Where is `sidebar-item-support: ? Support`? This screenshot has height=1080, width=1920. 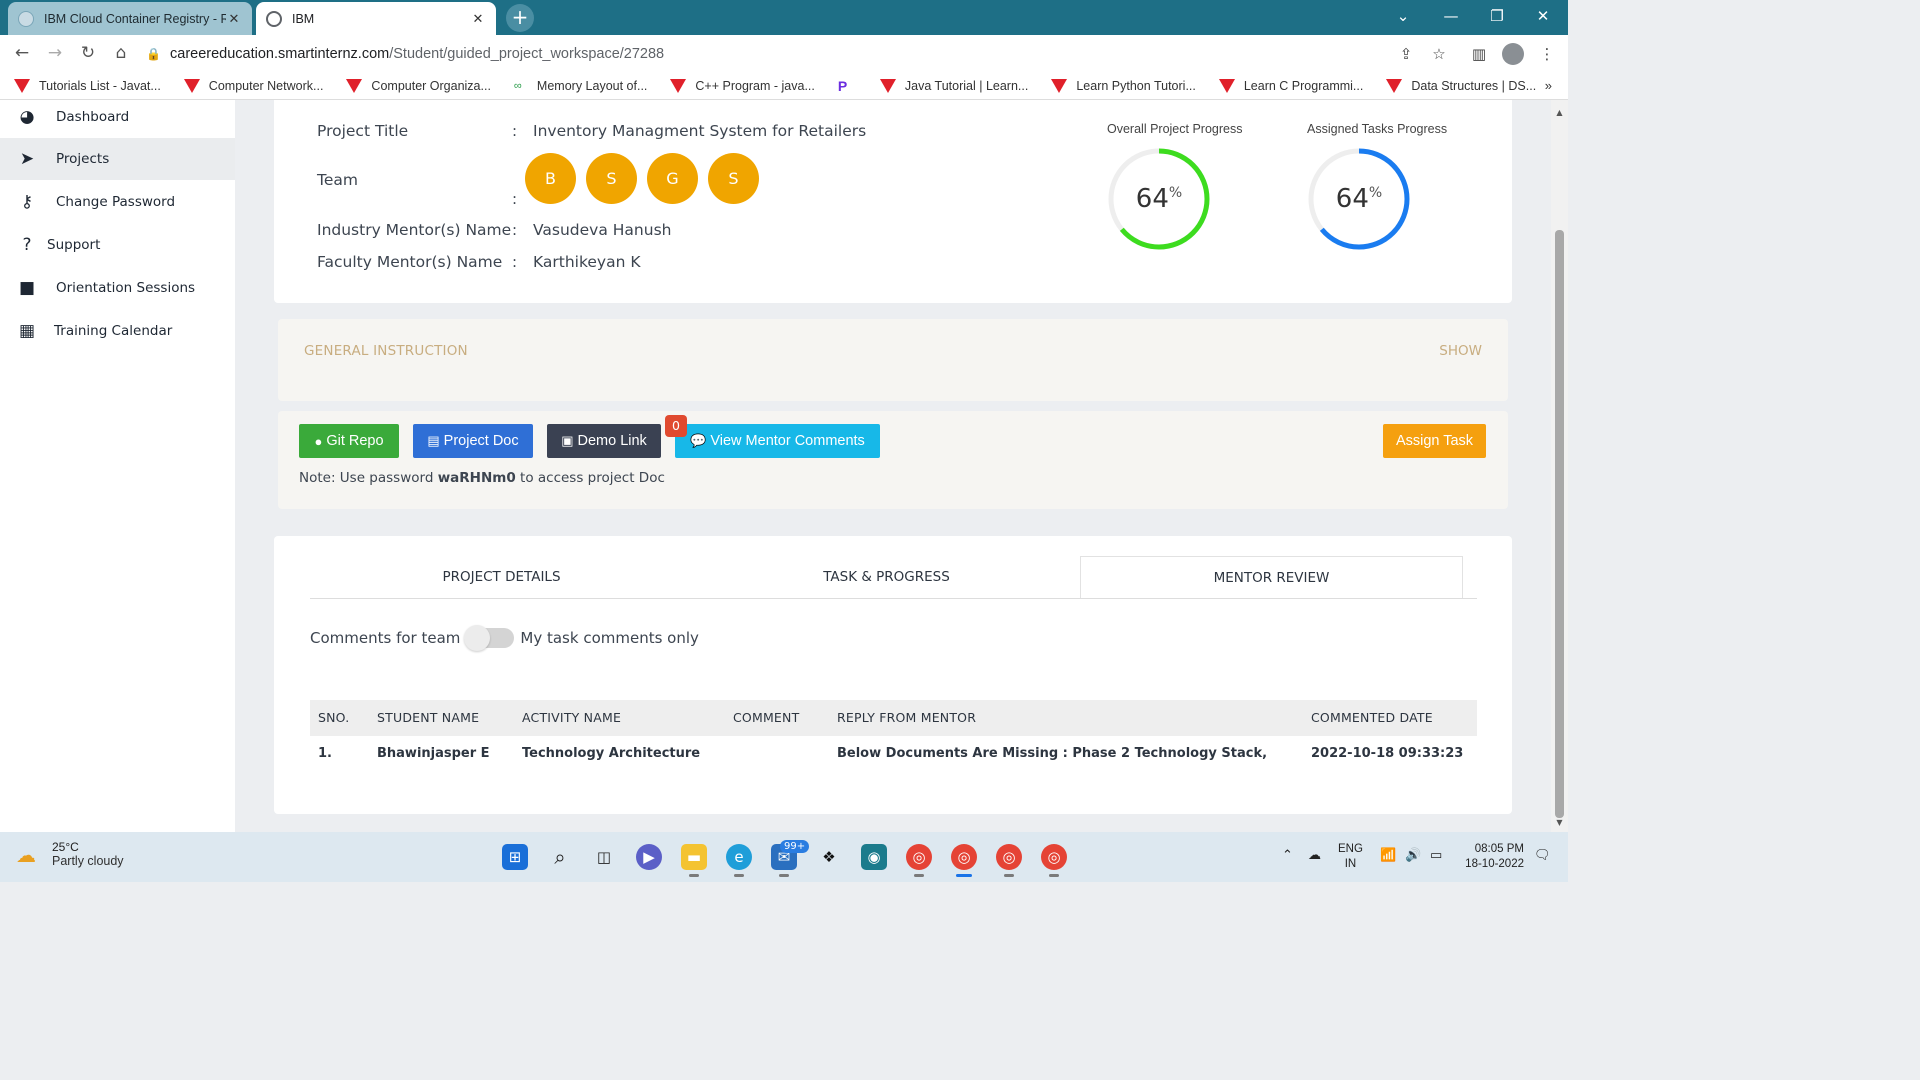
sidebar-item-support: ? Support is located at coordinates (117, 245).